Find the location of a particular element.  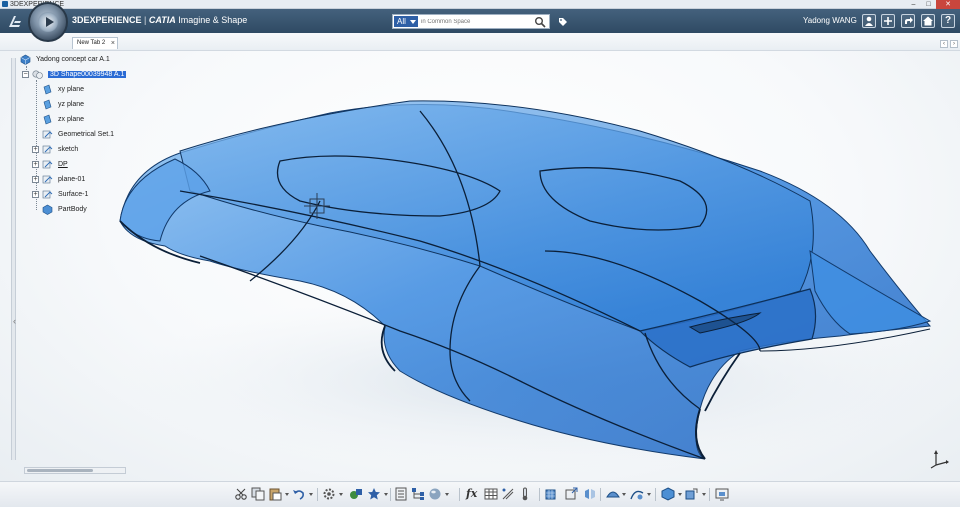

app-title: 3DEXPERIENCE | CATIA Imagine & Shape is located at coordinates (159, 20).